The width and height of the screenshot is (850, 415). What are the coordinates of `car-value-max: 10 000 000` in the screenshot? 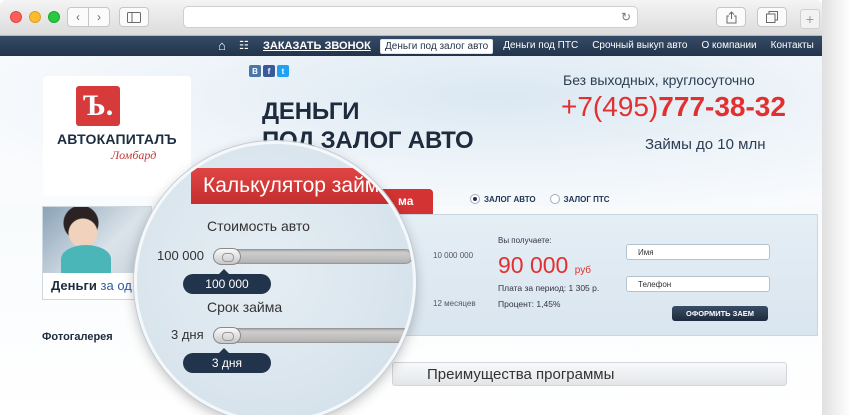 It's located at (453, 255).